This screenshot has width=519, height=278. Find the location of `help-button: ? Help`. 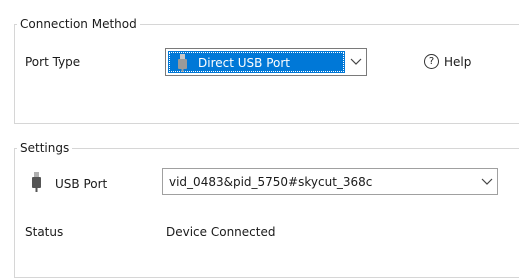

help-button: ? Help is located at coordinates (447, 61).